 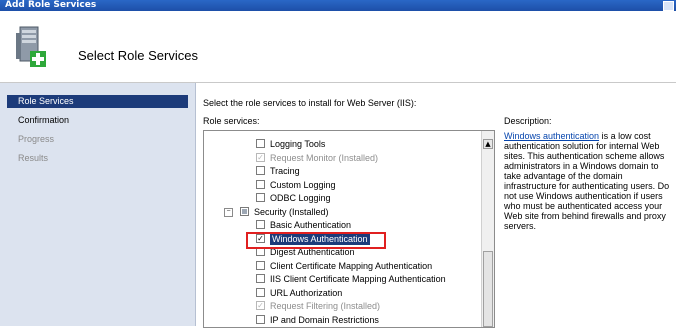 I want to click on sidebar-item-results: Results, so click(x=97, y=158).